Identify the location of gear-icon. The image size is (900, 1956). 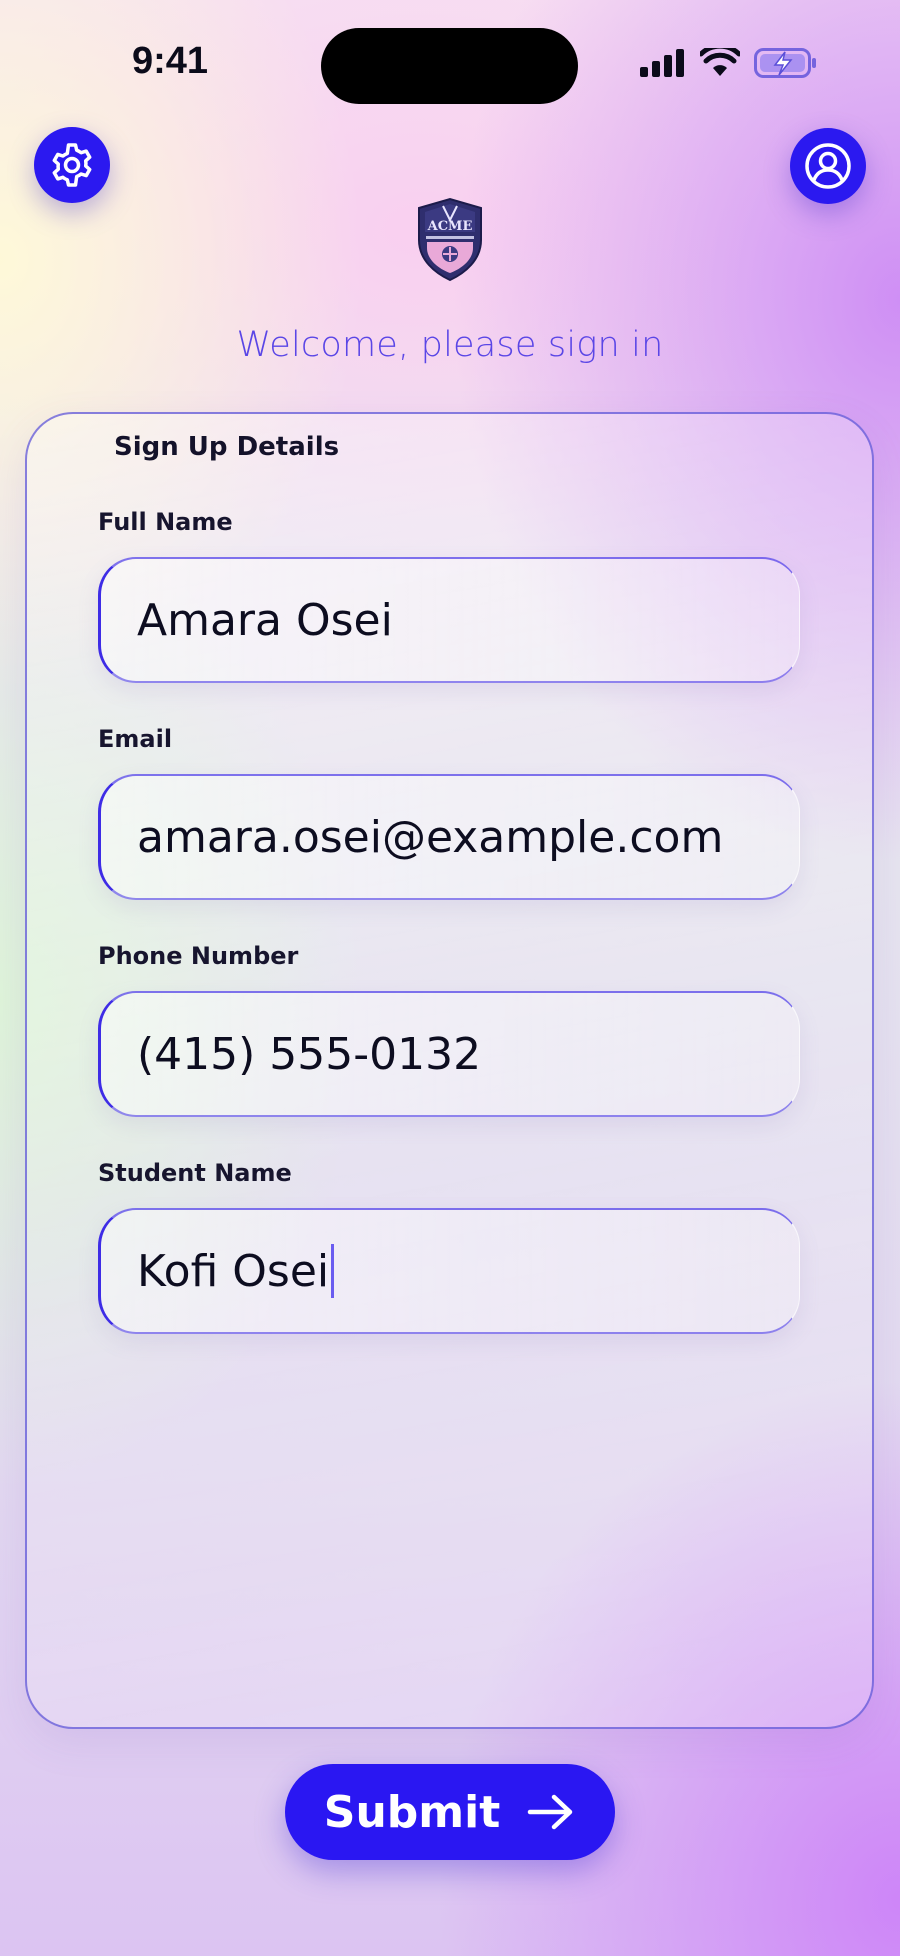
(72, 165).